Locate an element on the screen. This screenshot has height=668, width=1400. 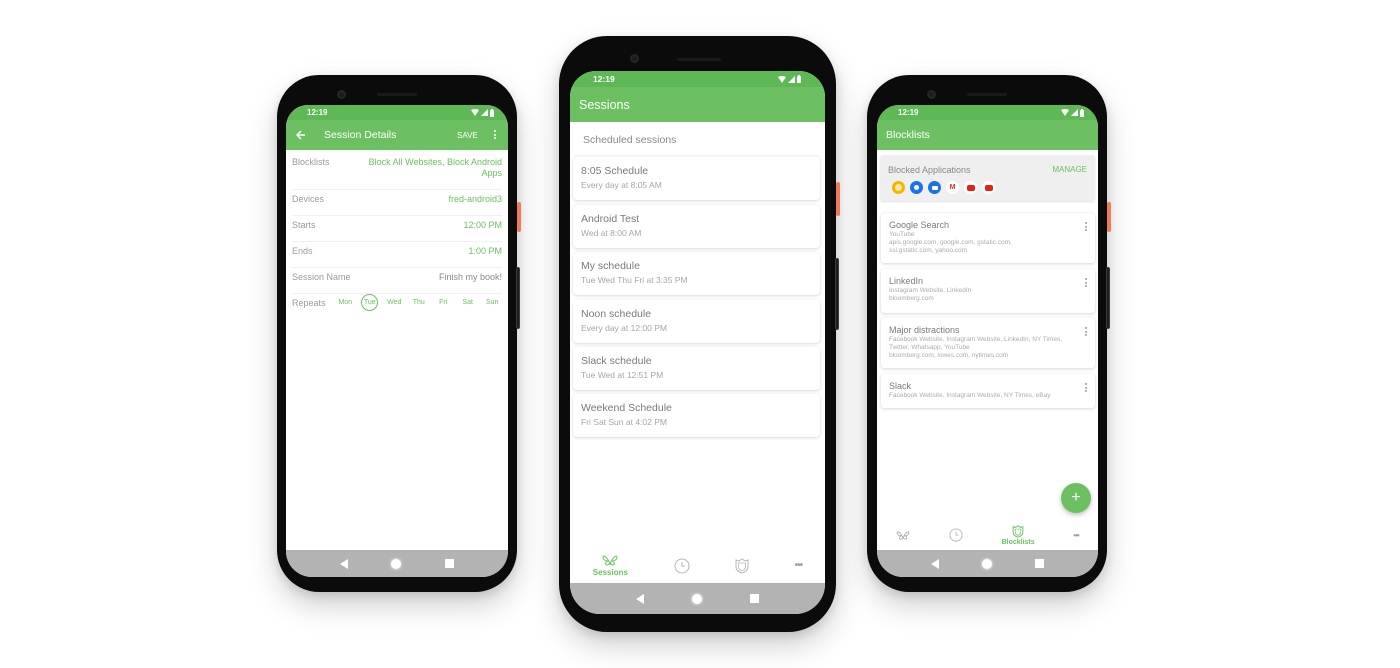
session-card: 8:05 Schedule Every day at 8:05 AM is located at coordinates (696, 178).